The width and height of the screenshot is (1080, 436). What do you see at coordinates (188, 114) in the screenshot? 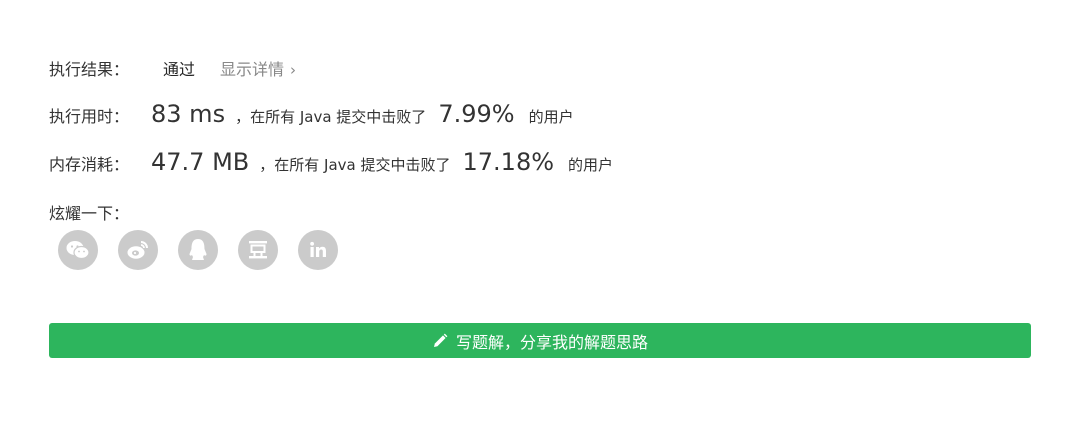
I see `runtime-value: 83 ms` at bounding box center [188, 114].